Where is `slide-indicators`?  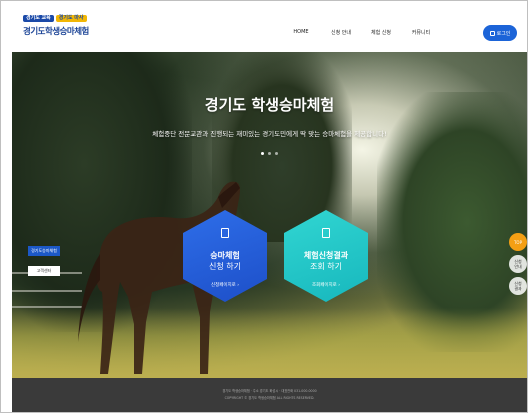
slide-indicators is located at coordinates (269, 153).